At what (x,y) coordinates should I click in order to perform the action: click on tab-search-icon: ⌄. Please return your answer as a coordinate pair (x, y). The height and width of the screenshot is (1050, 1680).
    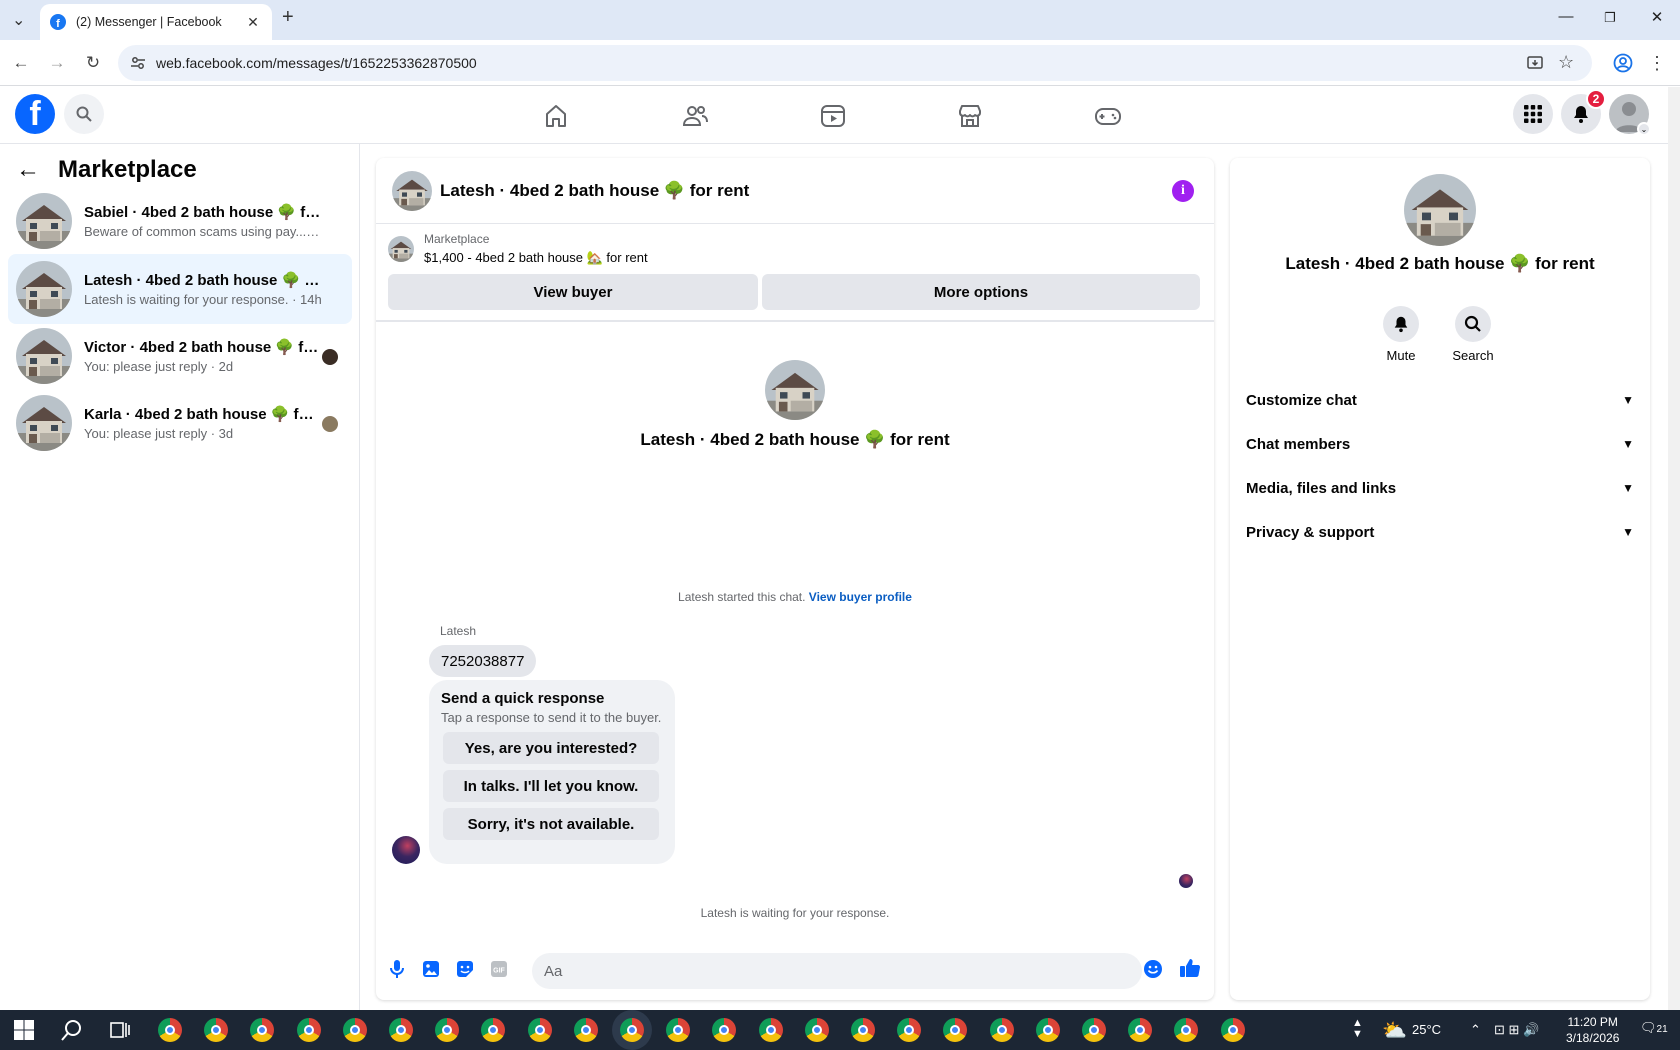
    Looking at the image, I should click on (18, 20).